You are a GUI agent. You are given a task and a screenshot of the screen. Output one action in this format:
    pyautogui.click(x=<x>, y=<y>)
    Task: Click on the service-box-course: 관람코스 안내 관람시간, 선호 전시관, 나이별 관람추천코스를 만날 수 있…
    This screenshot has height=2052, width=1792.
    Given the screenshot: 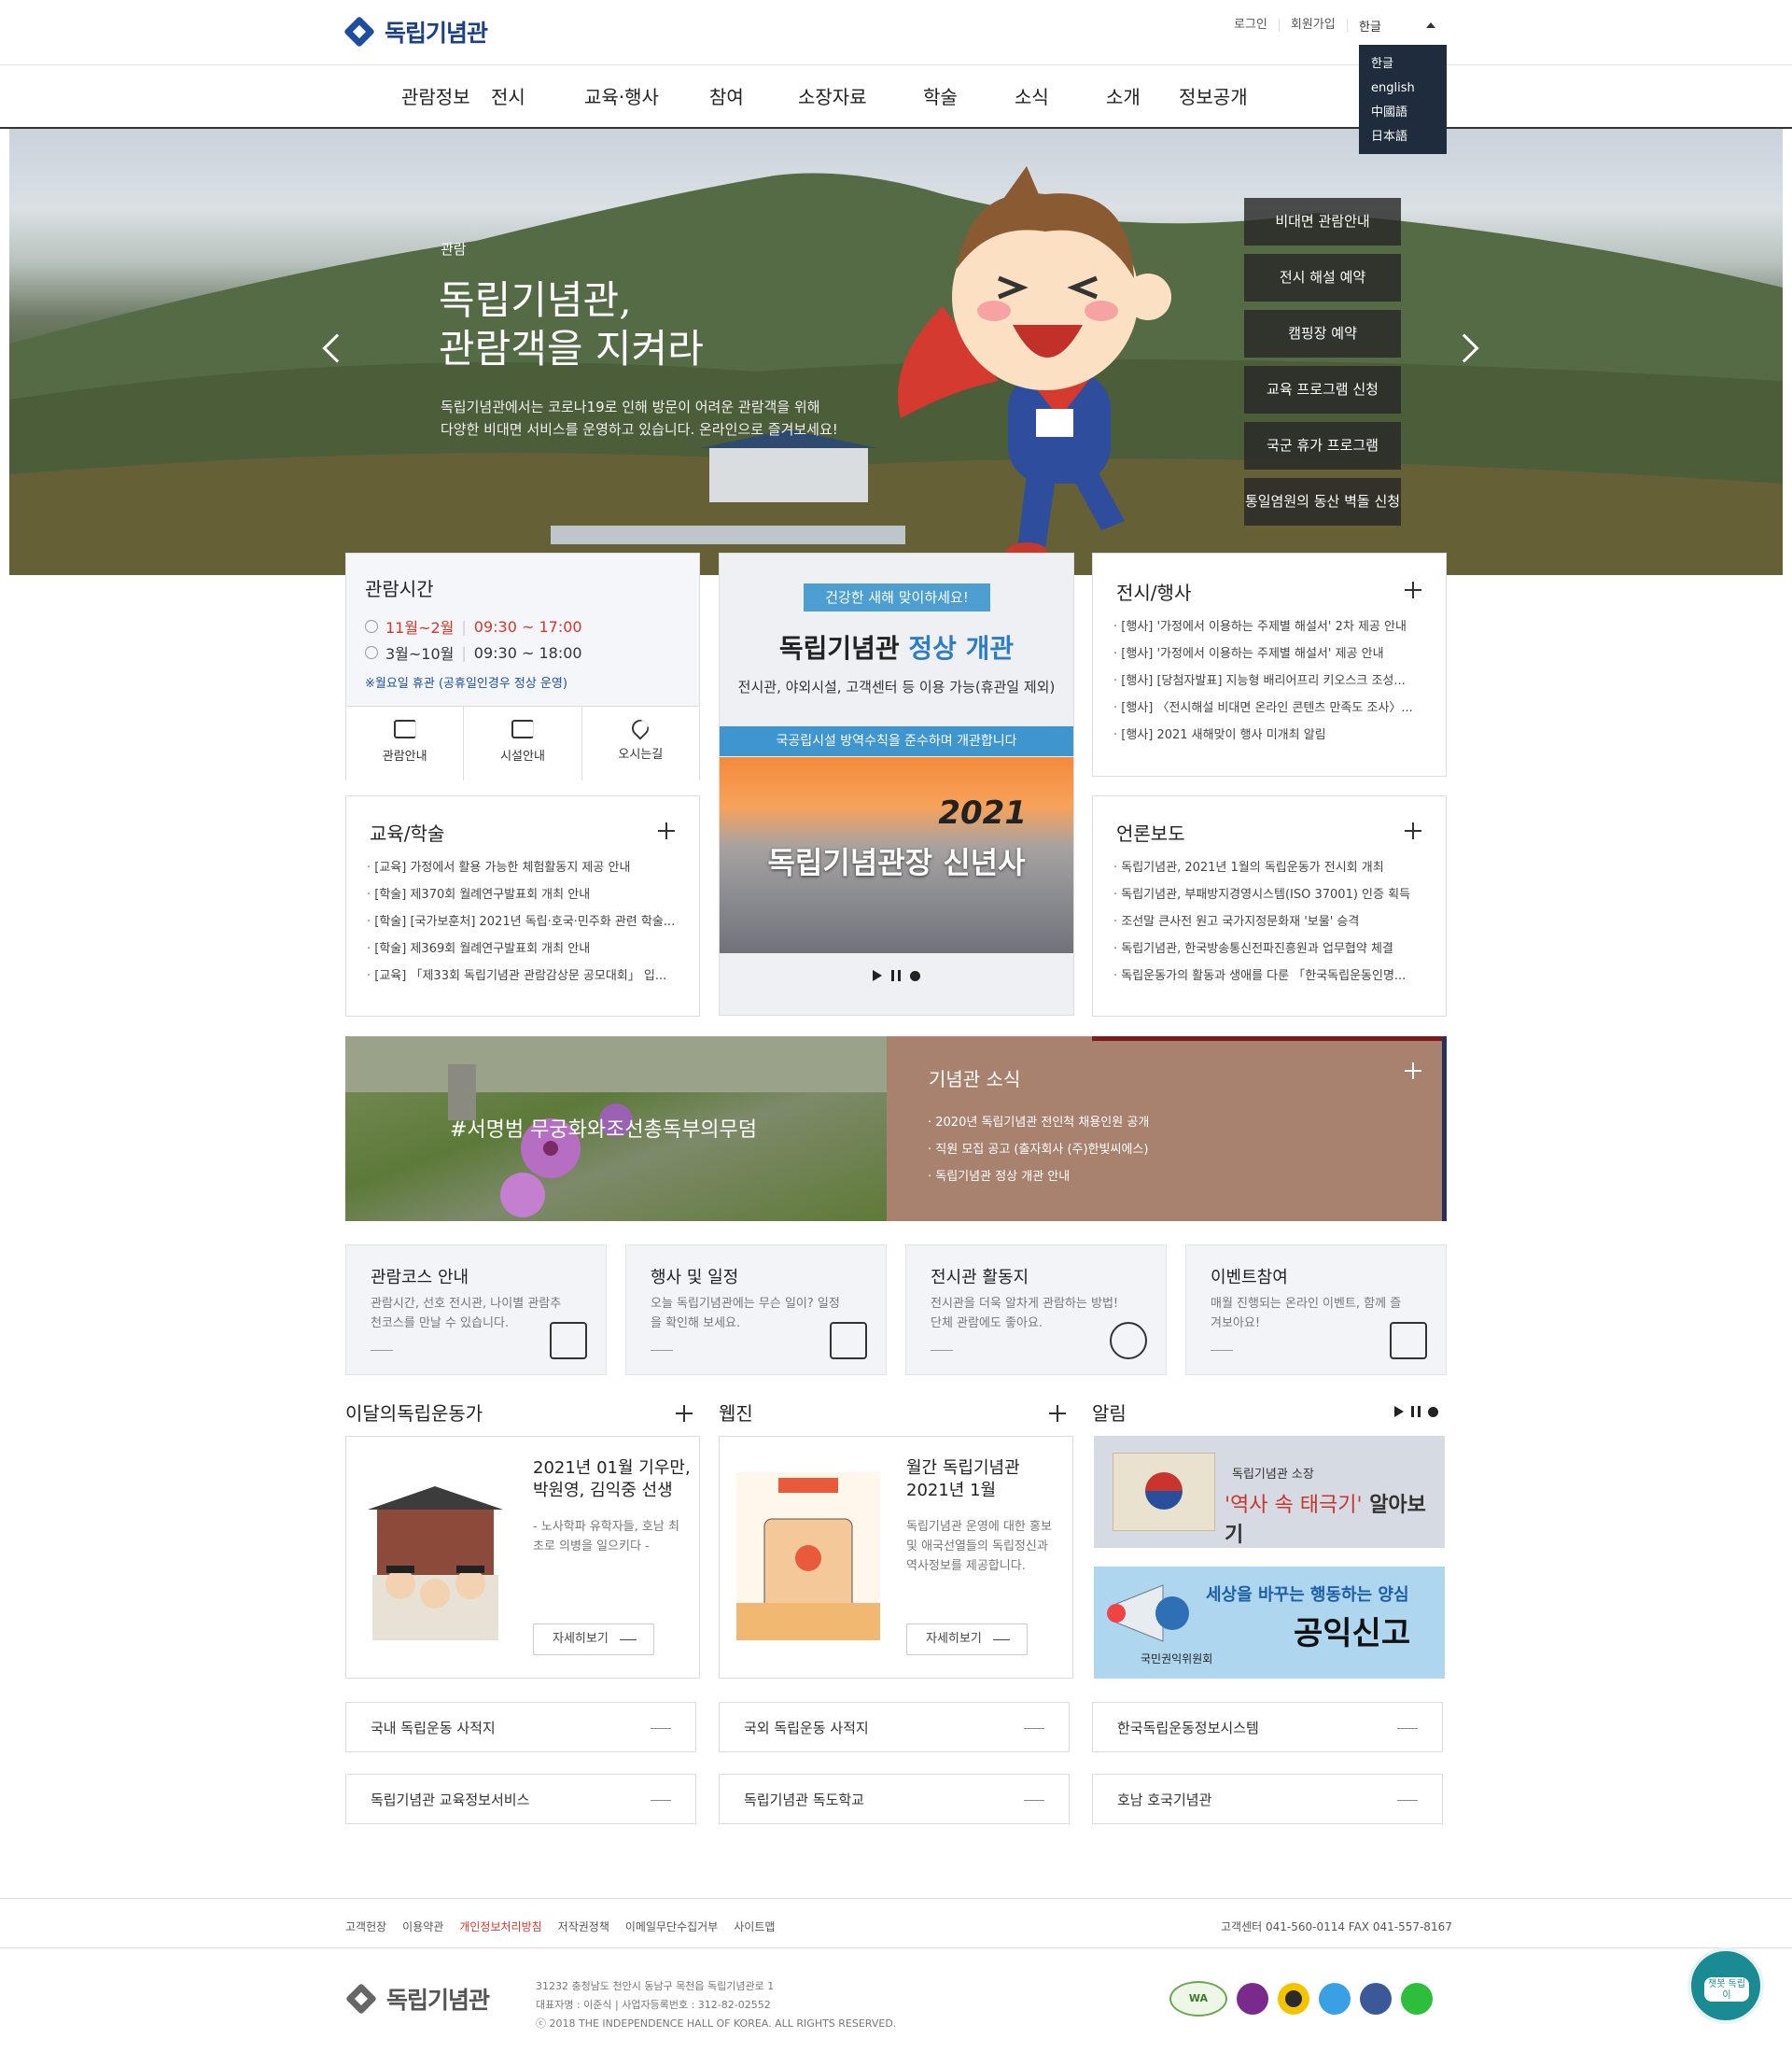 What is the action you would take?
    pyautogui.click(x=476, y=1309)
    